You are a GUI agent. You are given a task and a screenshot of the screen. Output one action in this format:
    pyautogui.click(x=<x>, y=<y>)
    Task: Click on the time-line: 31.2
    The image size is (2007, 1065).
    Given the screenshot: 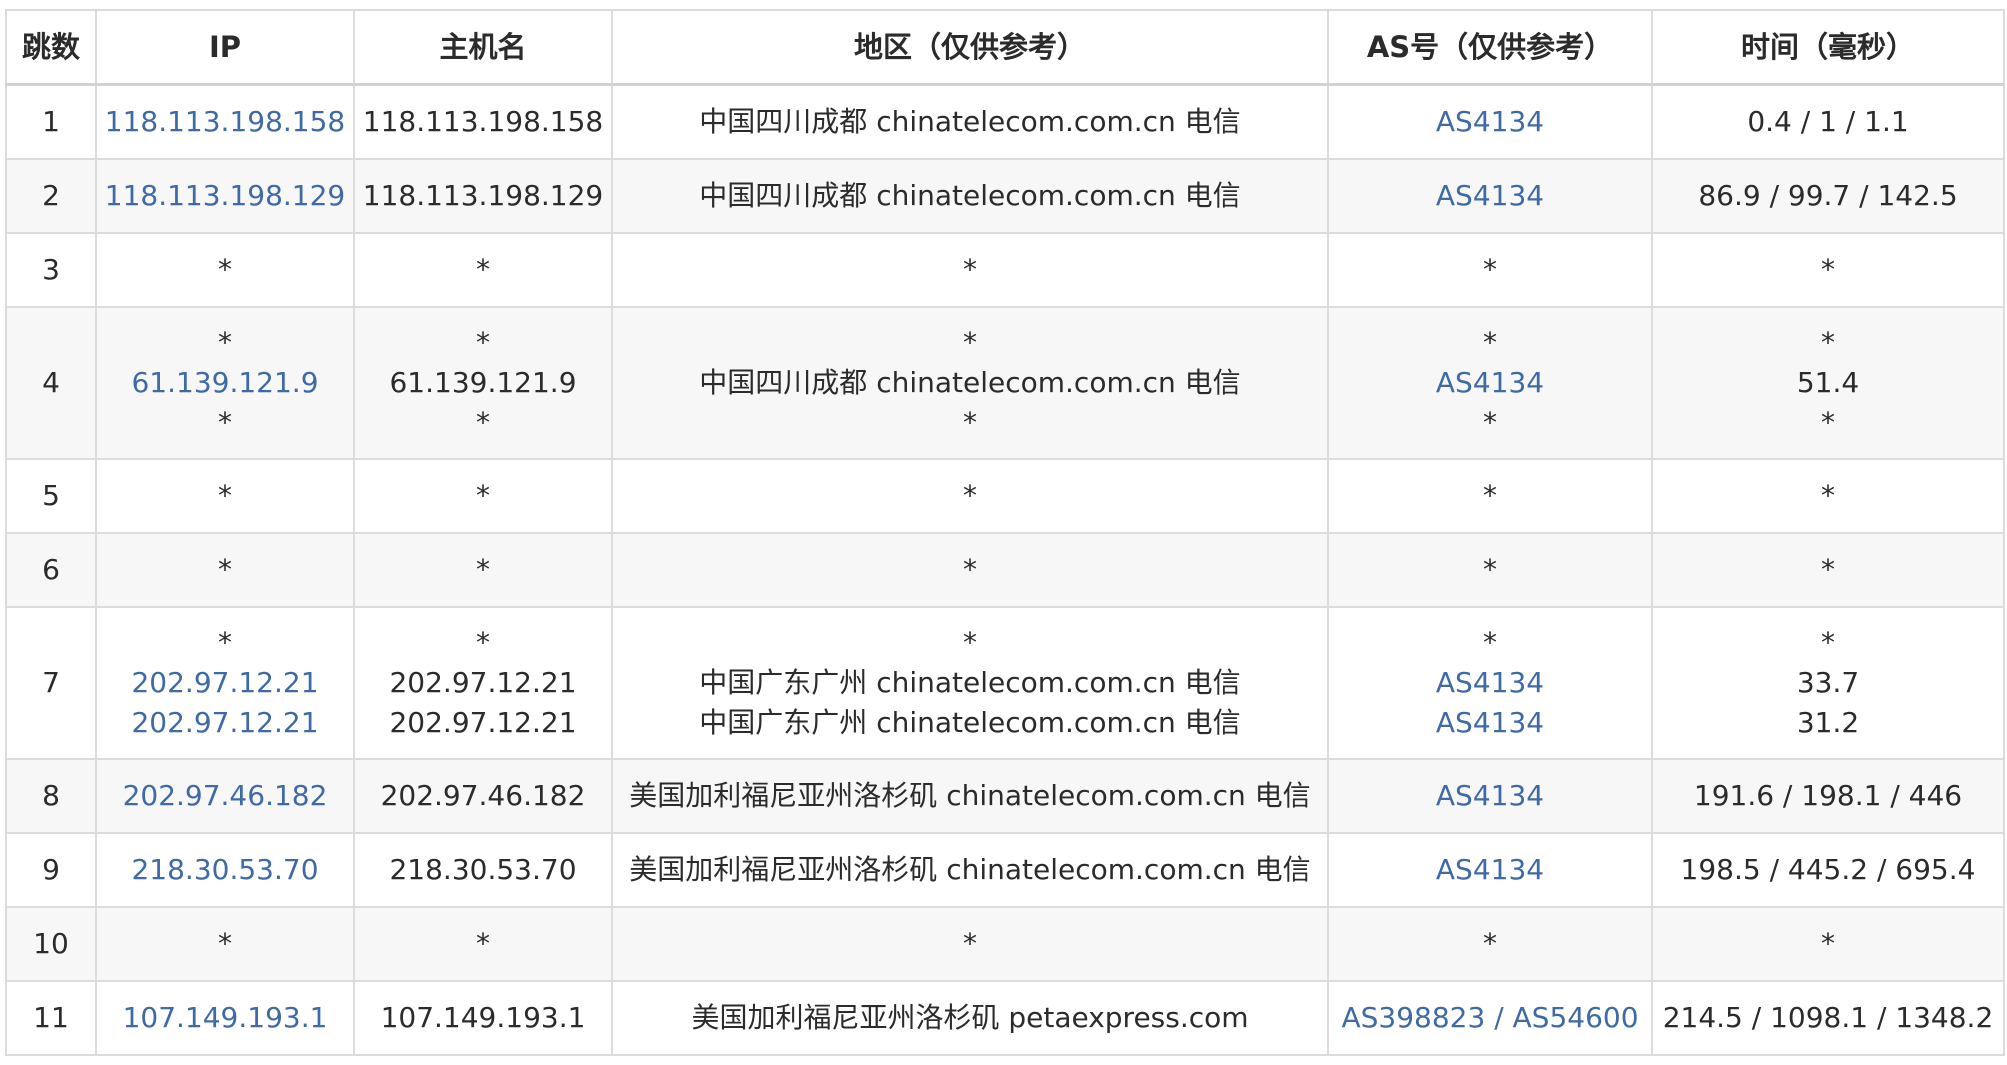 What is the action you would take?
    pyautogui.click(x=1828, y=722)
    